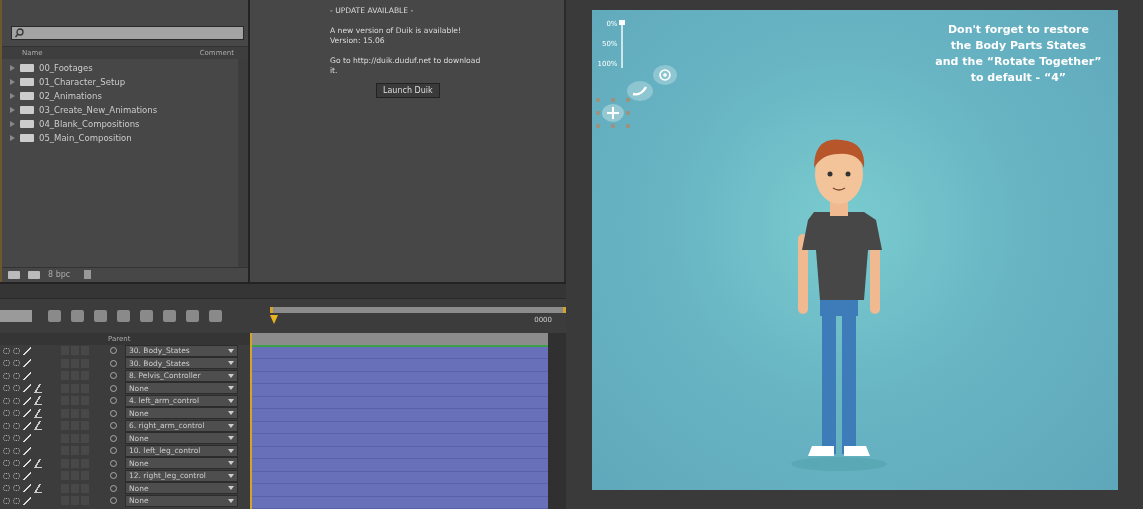 This screenshot has height=509, width=1143. What do you see at coordinates (664, 75) in the screenshot?
I see `rotate-control-icon` at bounding box center [664, 75].